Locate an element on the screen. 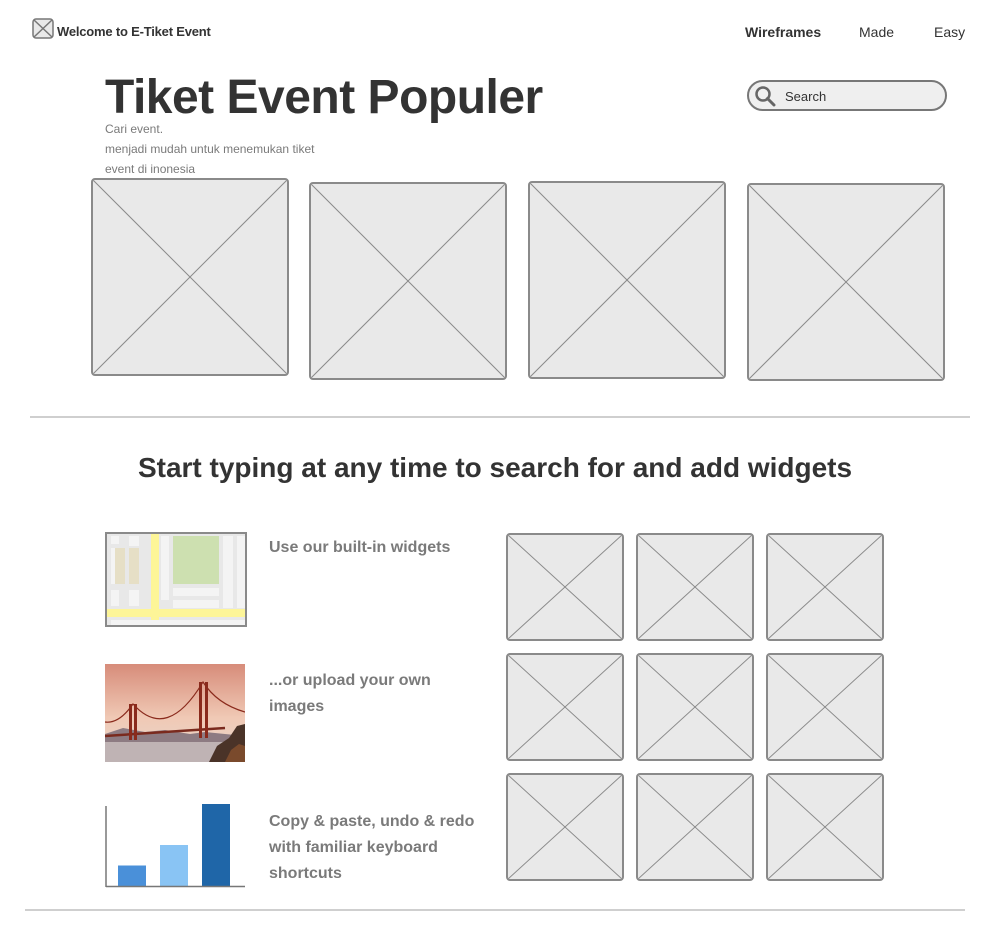  hero-subtitle-line: menjadi mudah untuk menemukan tiket is located at coordinates (210, 149).